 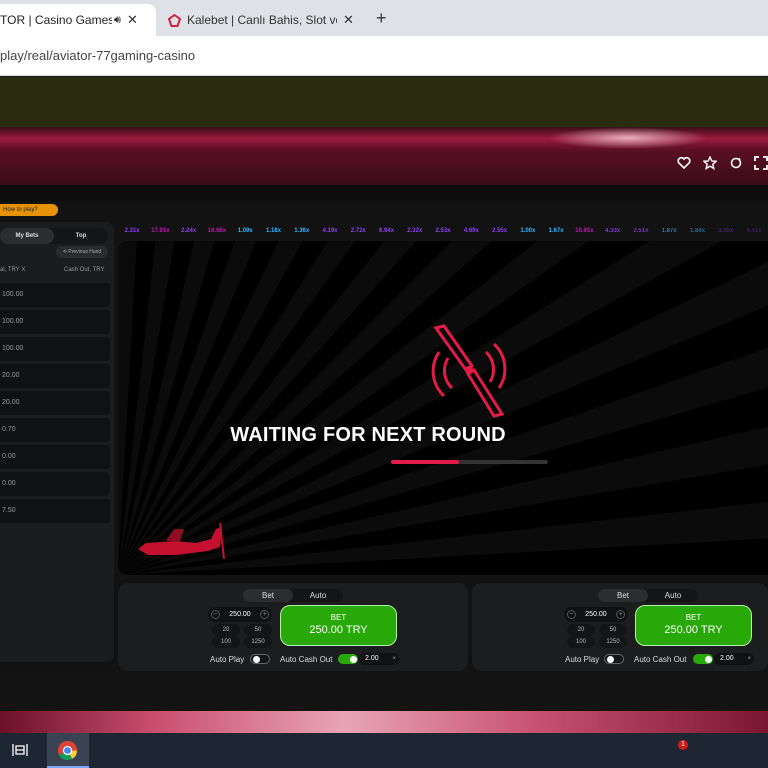 What do you see at coordinates (160, 231) in the screenshot?
I see `multiplier-badge: 17.91x` at bounding box center [160, 231].